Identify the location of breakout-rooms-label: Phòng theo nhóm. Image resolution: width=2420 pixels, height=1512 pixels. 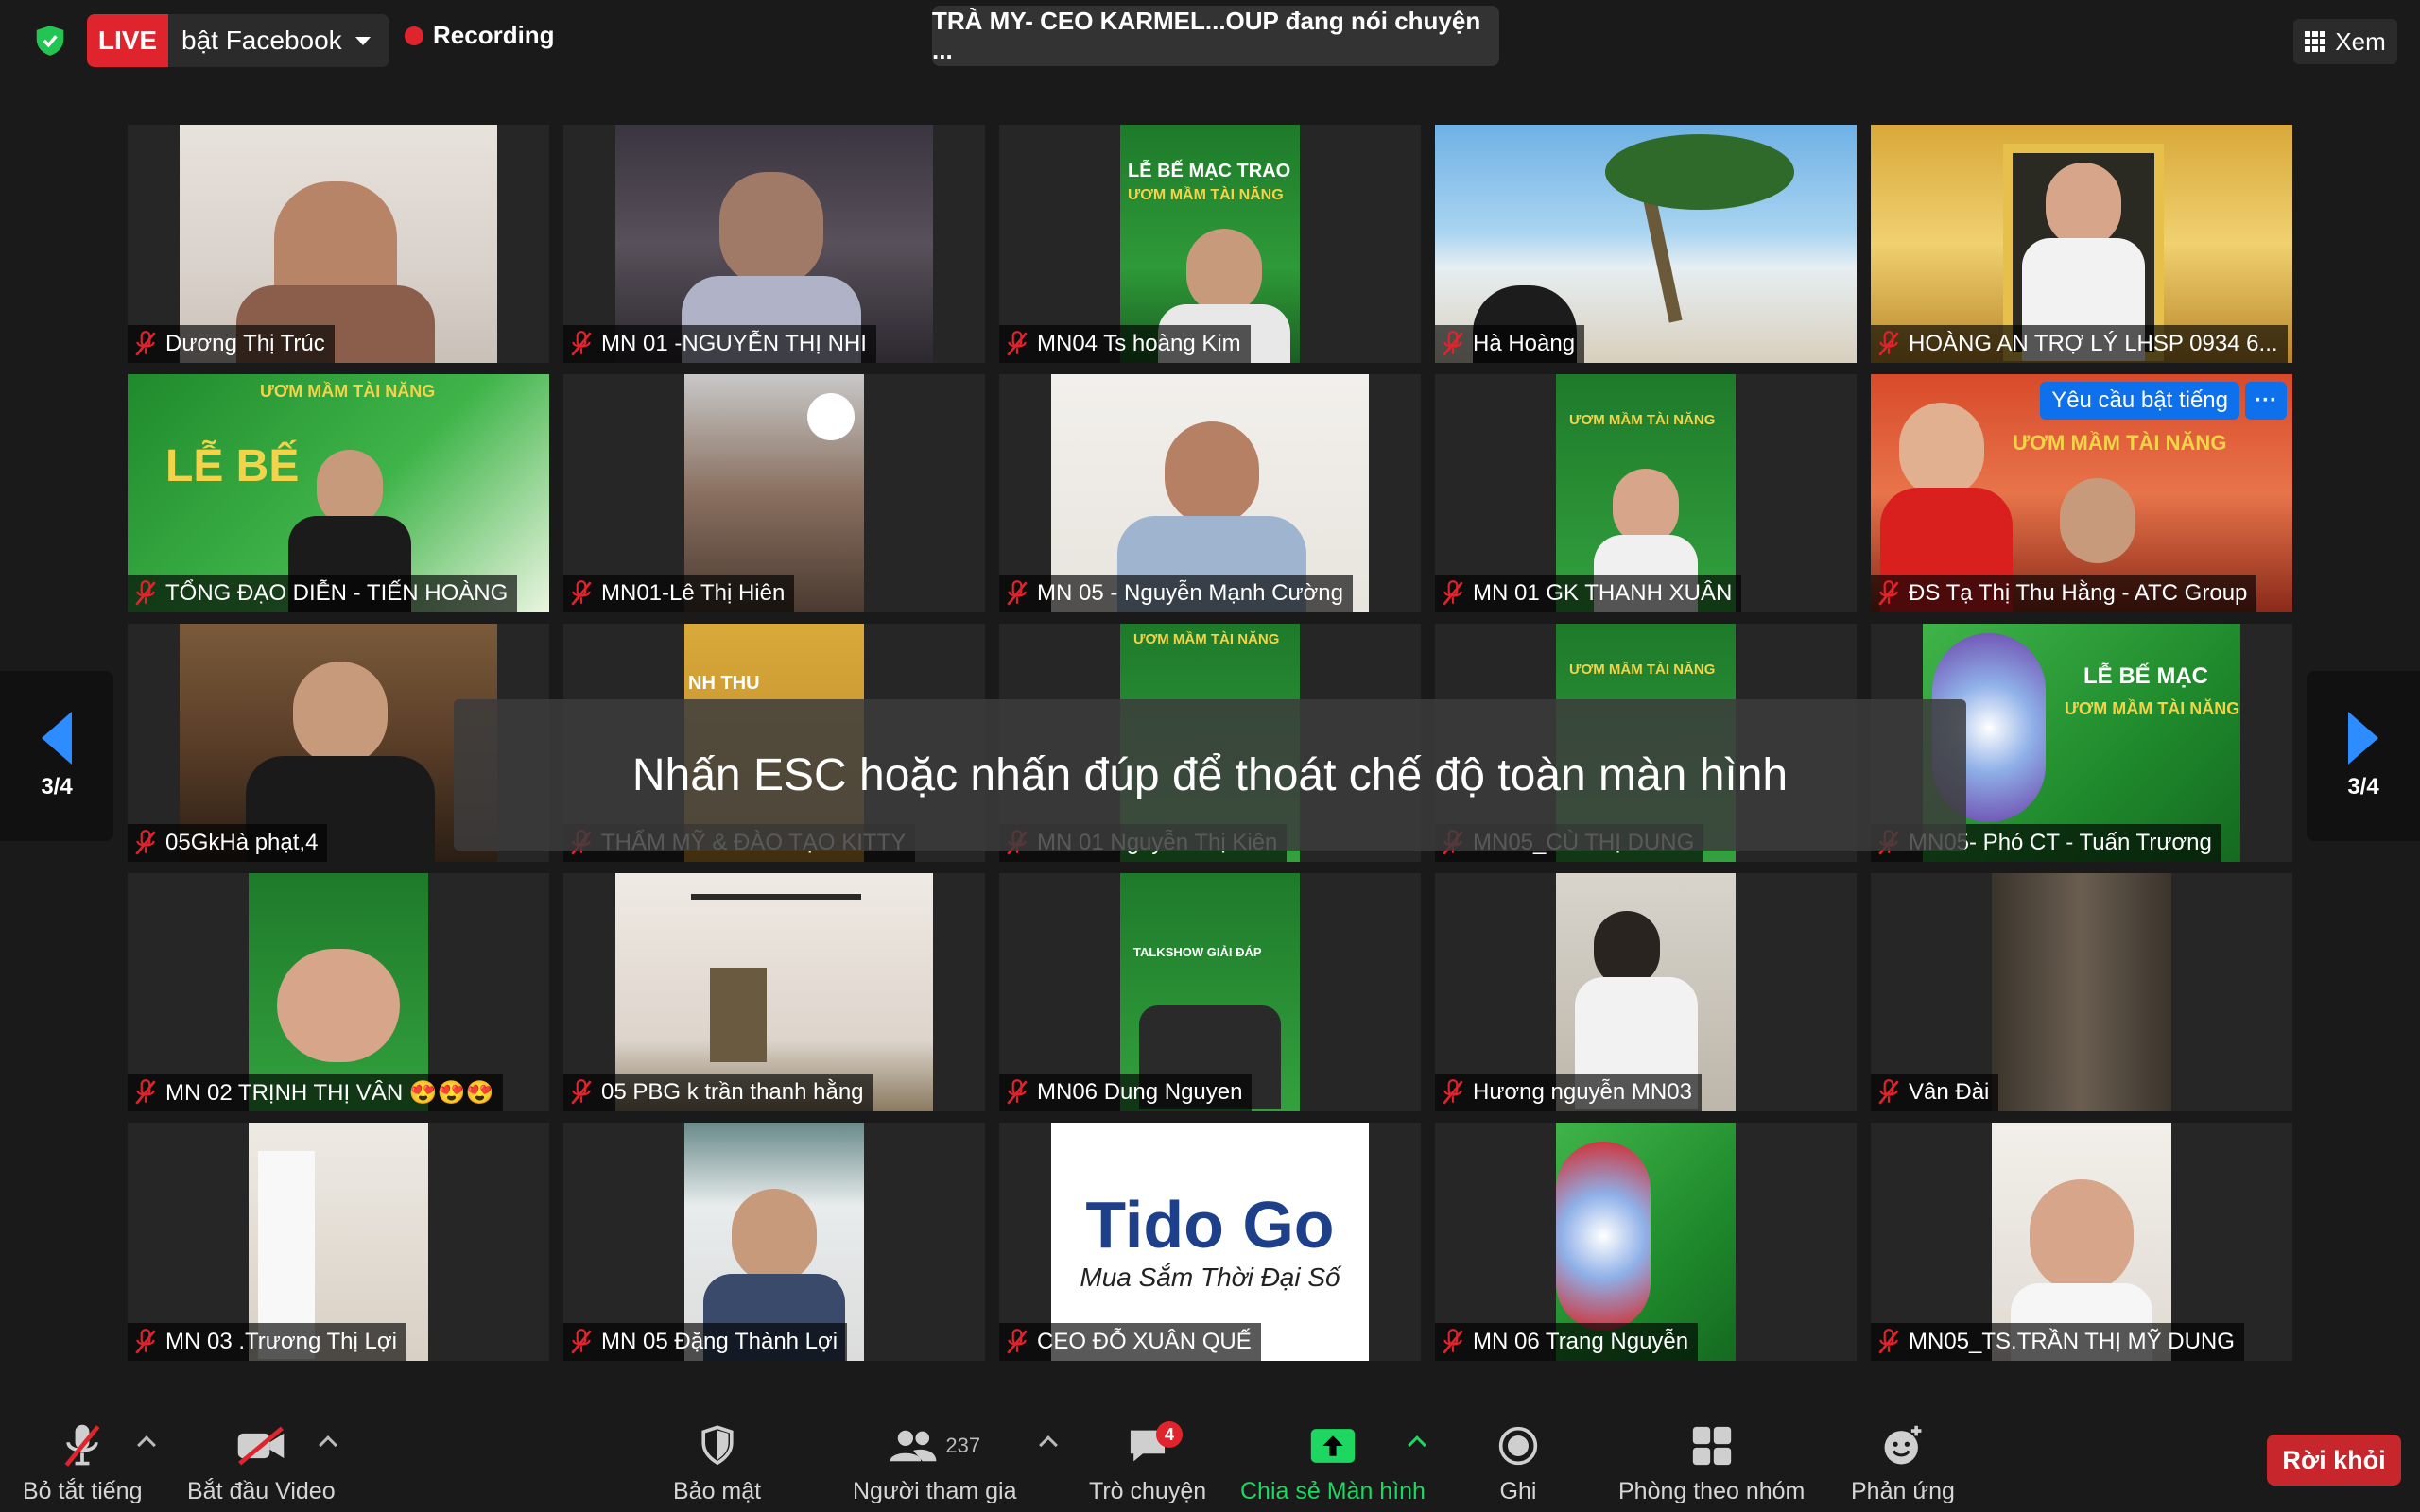
(1712, 1491).